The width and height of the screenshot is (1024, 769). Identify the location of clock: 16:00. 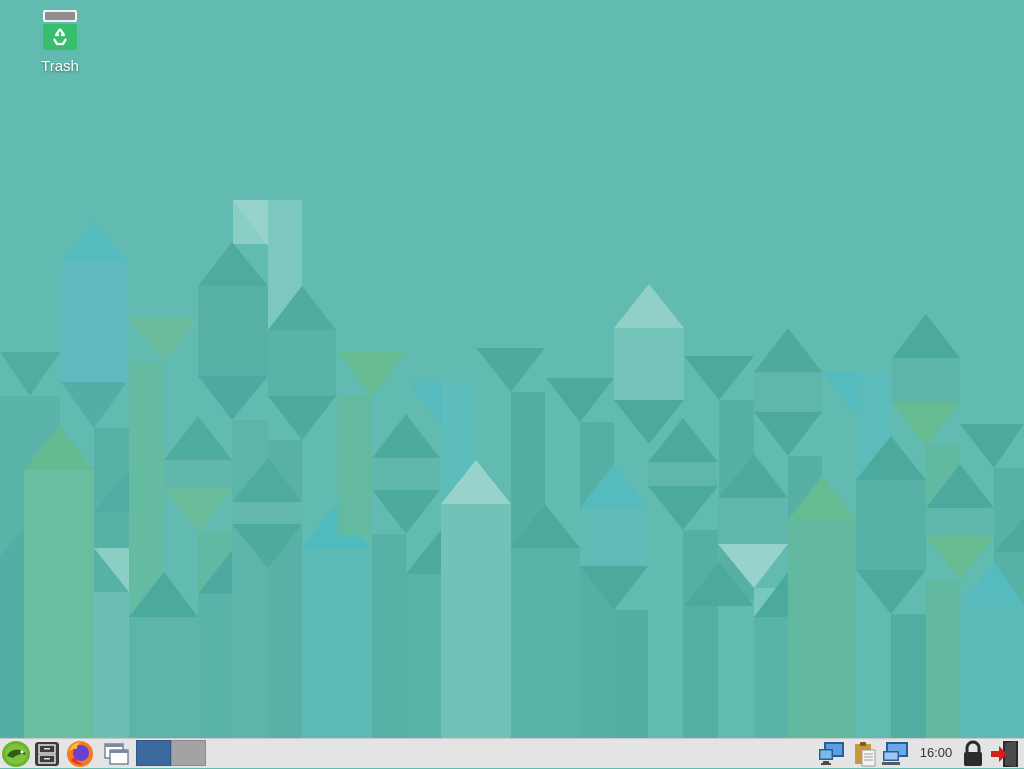
(936, 754).